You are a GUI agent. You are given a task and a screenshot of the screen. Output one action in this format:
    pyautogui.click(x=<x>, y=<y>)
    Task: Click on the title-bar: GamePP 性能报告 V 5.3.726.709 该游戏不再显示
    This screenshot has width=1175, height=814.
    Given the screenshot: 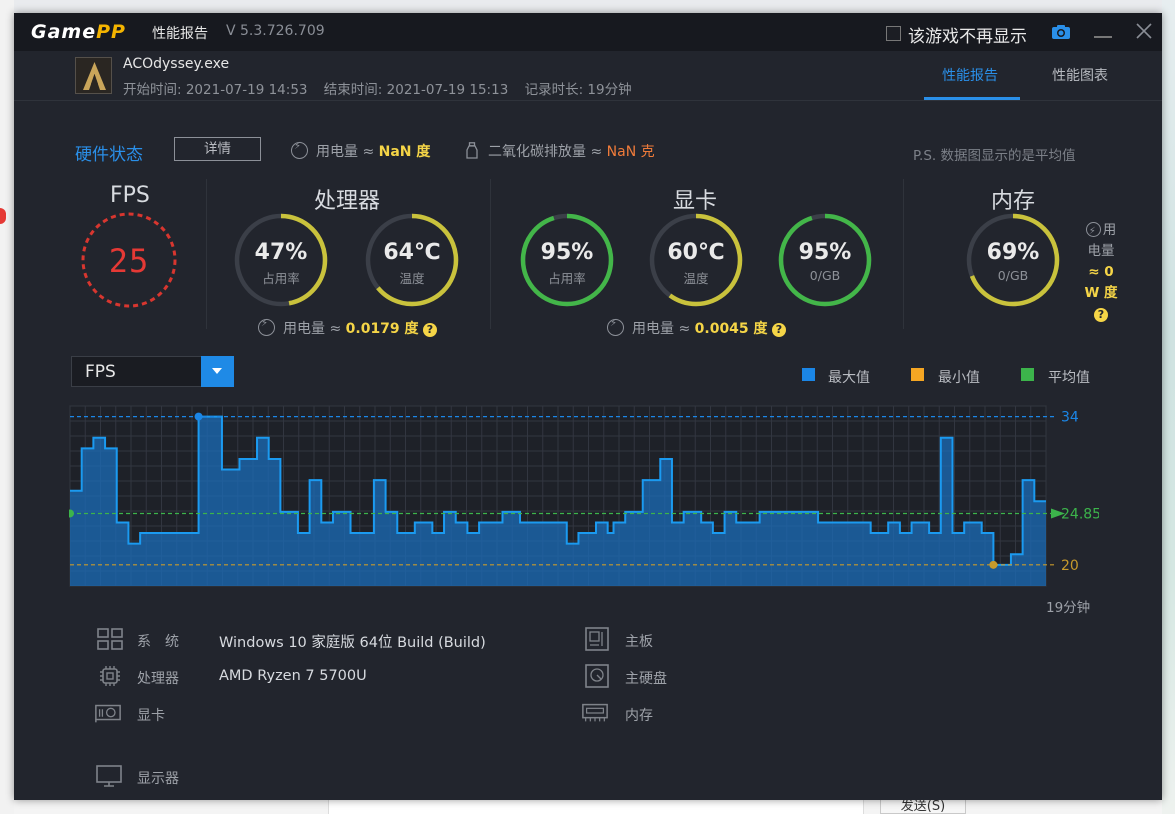 What is the action you would take?
    pyautogui.click(x=588, y=32)
    